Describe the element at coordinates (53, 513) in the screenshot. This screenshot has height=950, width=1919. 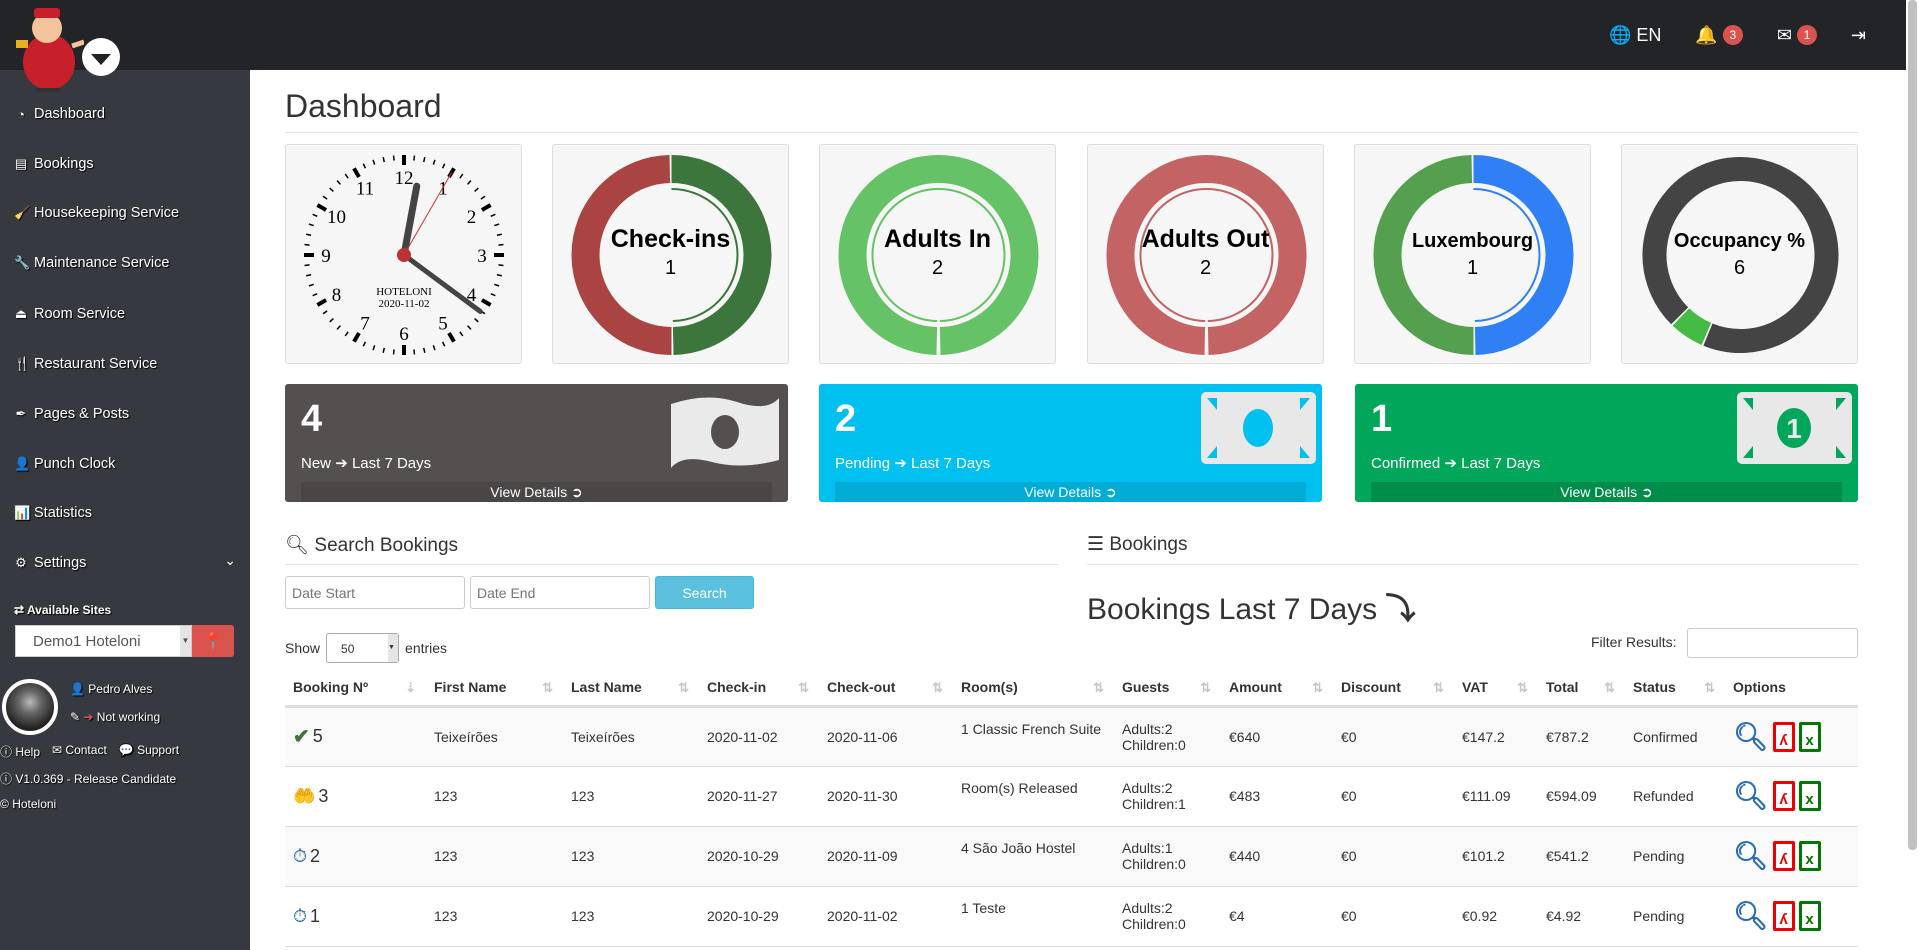
I see `sidebar-item-statistics: 📊 Statistics` at that location.